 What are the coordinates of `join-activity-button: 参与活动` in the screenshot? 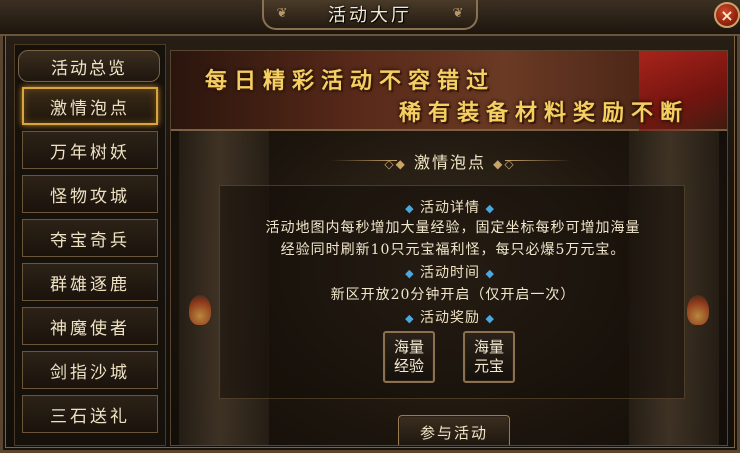 It's located at (454, 430).